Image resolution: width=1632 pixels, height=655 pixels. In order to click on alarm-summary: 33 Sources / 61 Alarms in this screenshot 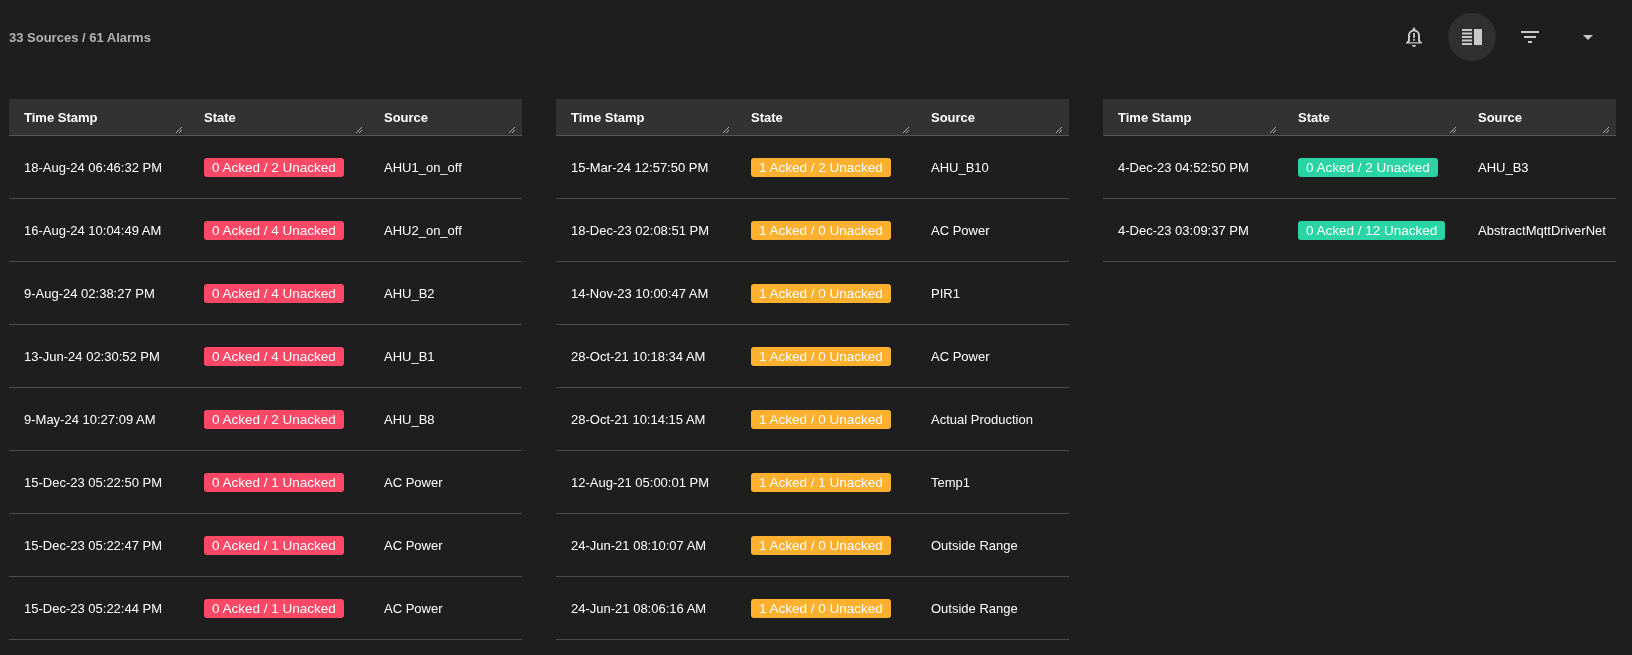, I will do `click(80, 37)`.